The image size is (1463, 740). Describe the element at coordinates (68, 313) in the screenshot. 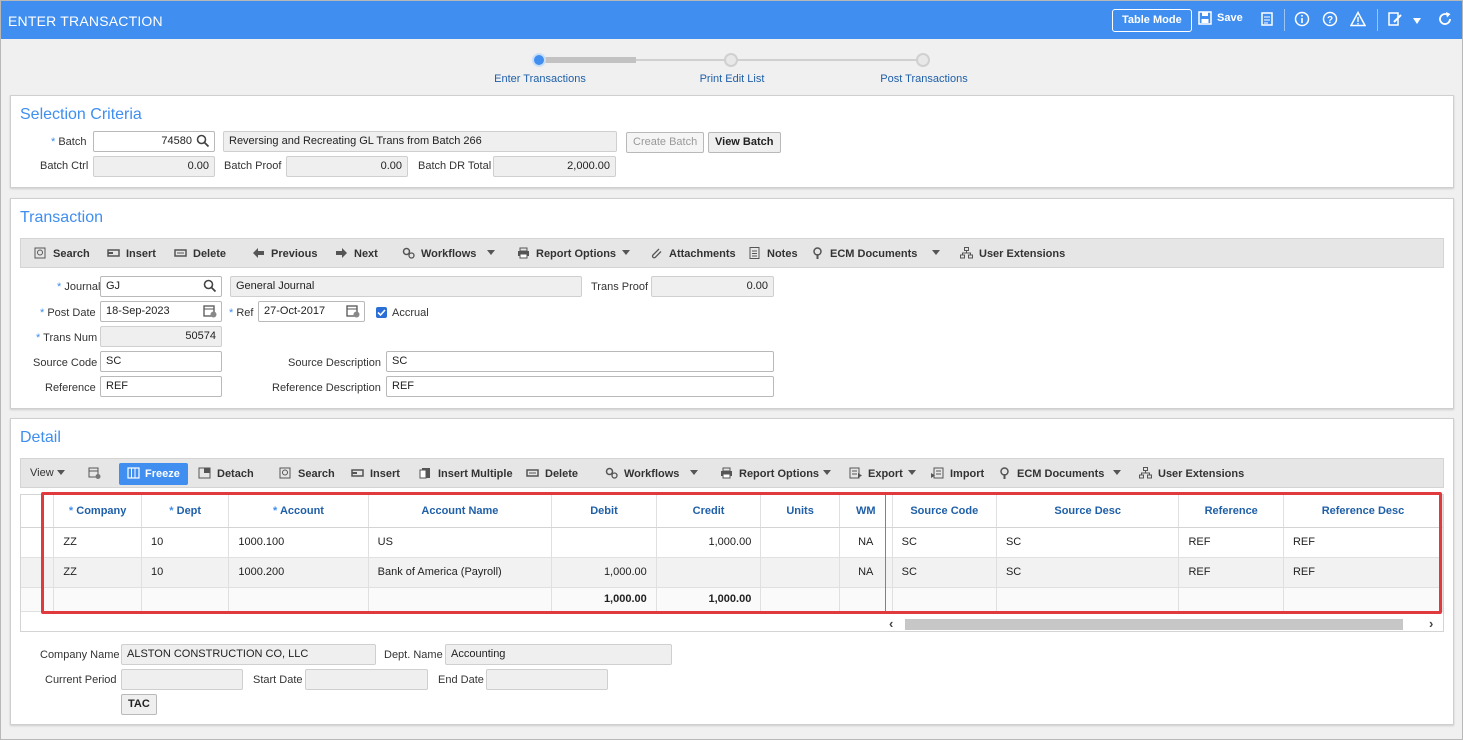

I see `post-date-label: * Post Date` at that location.